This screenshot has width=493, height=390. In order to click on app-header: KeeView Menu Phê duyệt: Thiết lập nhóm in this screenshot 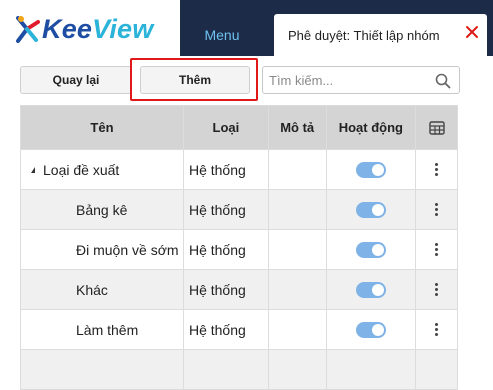, I will do `click(246, 28)`.